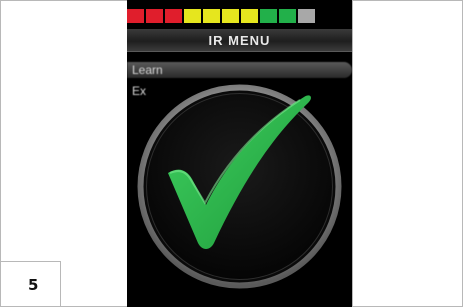 The width and height of the screenshot is (463, 307). I want to click on menu-title: IR MENU, so click(239, 40).